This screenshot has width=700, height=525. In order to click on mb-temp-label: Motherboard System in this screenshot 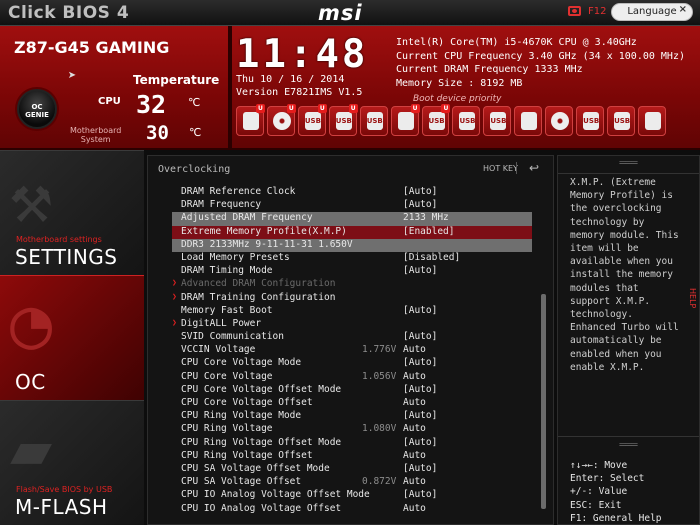, I will do `click(95, 135)`.